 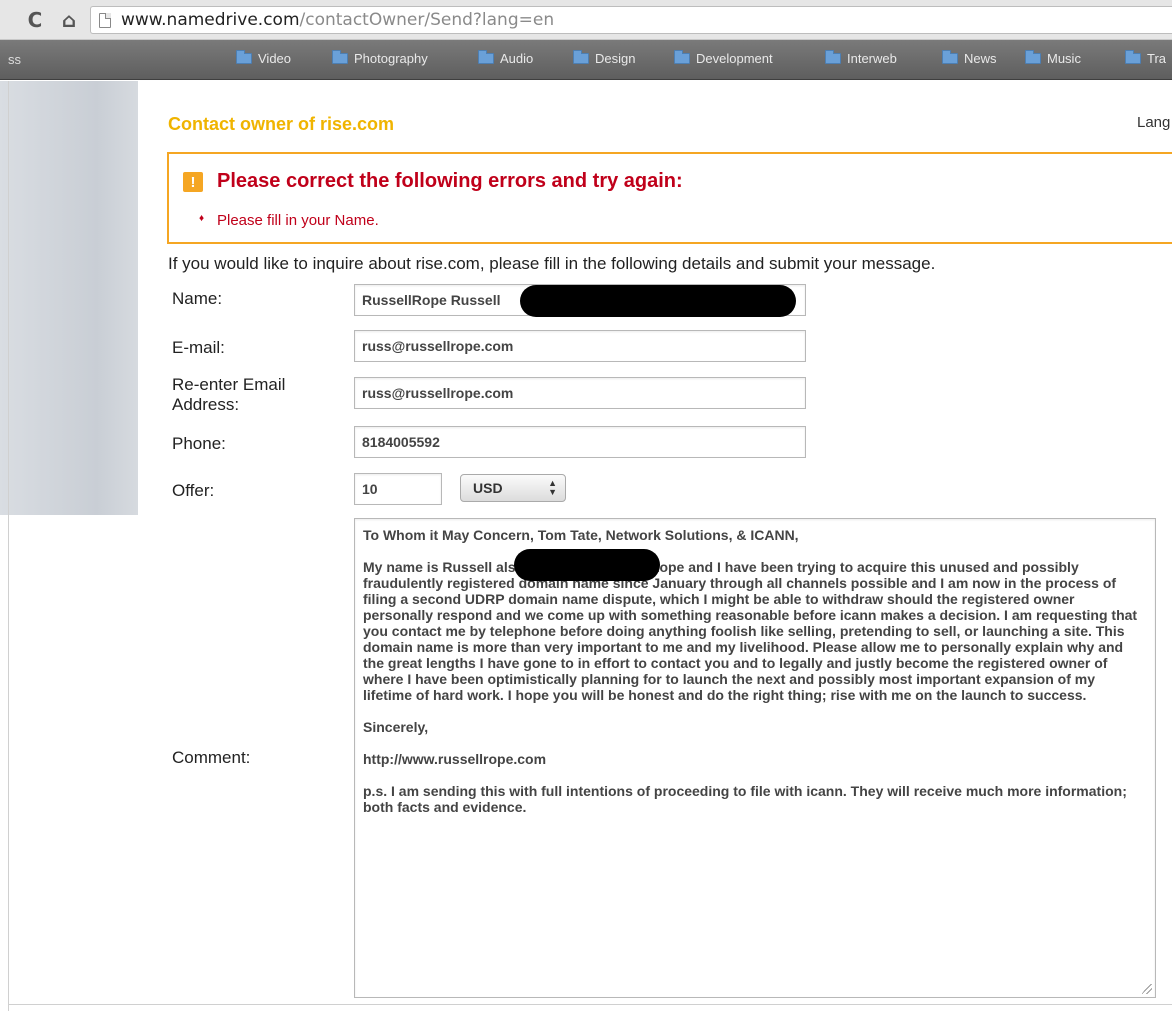 What do you see at coordinates (263, 58) in the screenshot?
I see `bookmark-video: Video` at bounding box center [263, 58].